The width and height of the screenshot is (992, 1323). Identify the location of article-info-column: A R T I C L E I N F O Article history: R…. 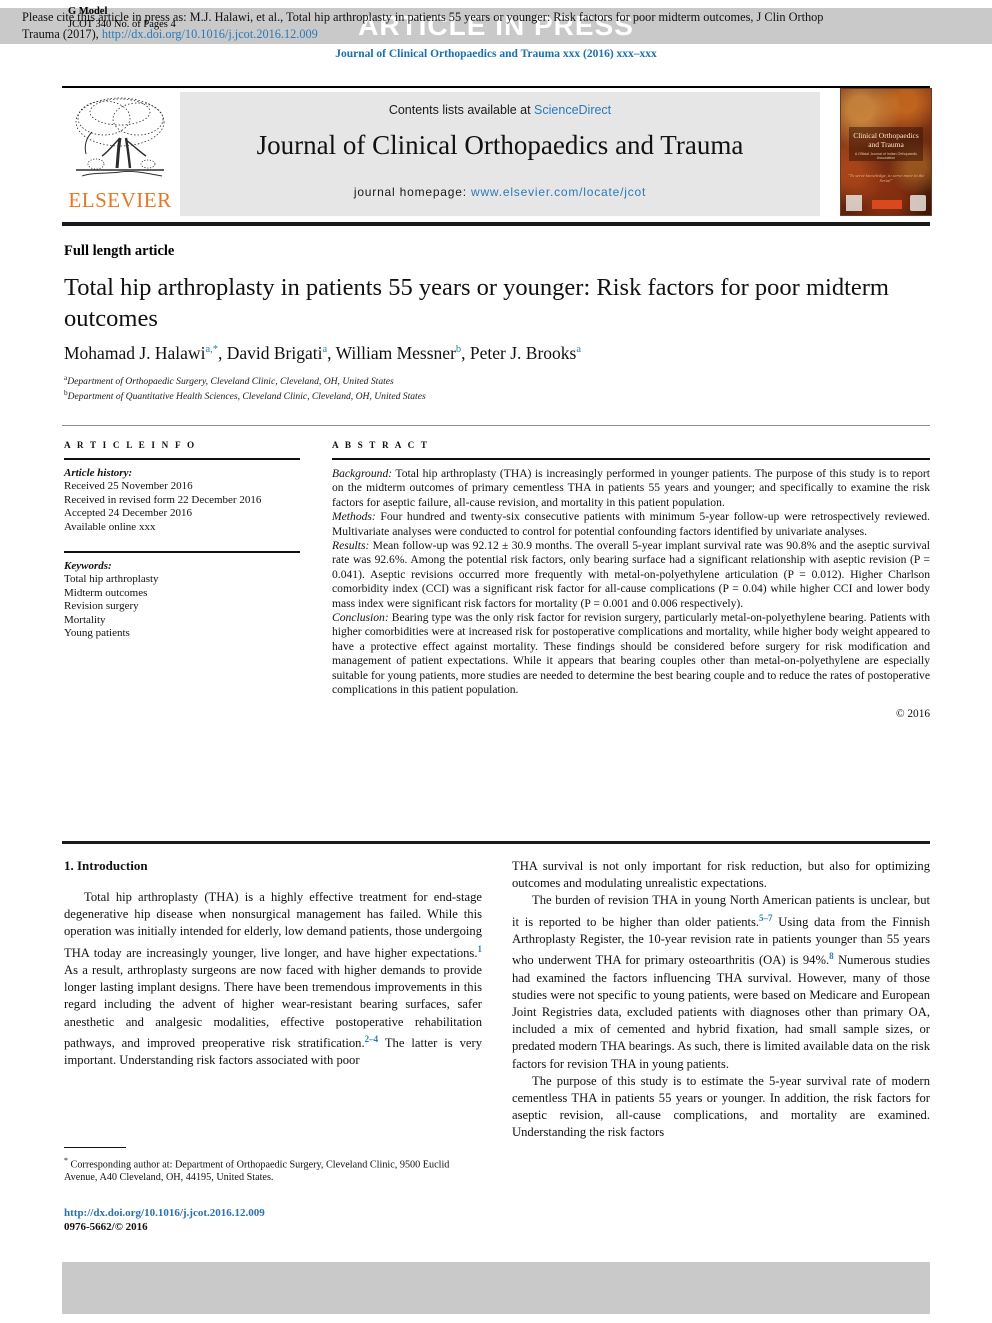
(182, 540).